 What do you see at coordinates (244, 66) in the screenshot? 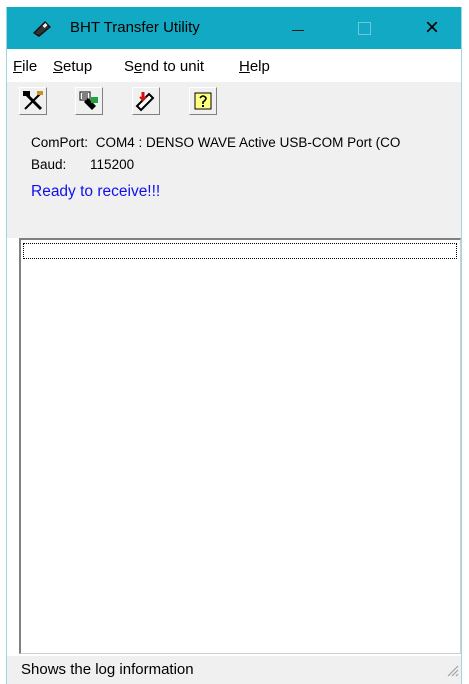
I see `menu-help-mnemonic: H` at bounding box center [244, 66].